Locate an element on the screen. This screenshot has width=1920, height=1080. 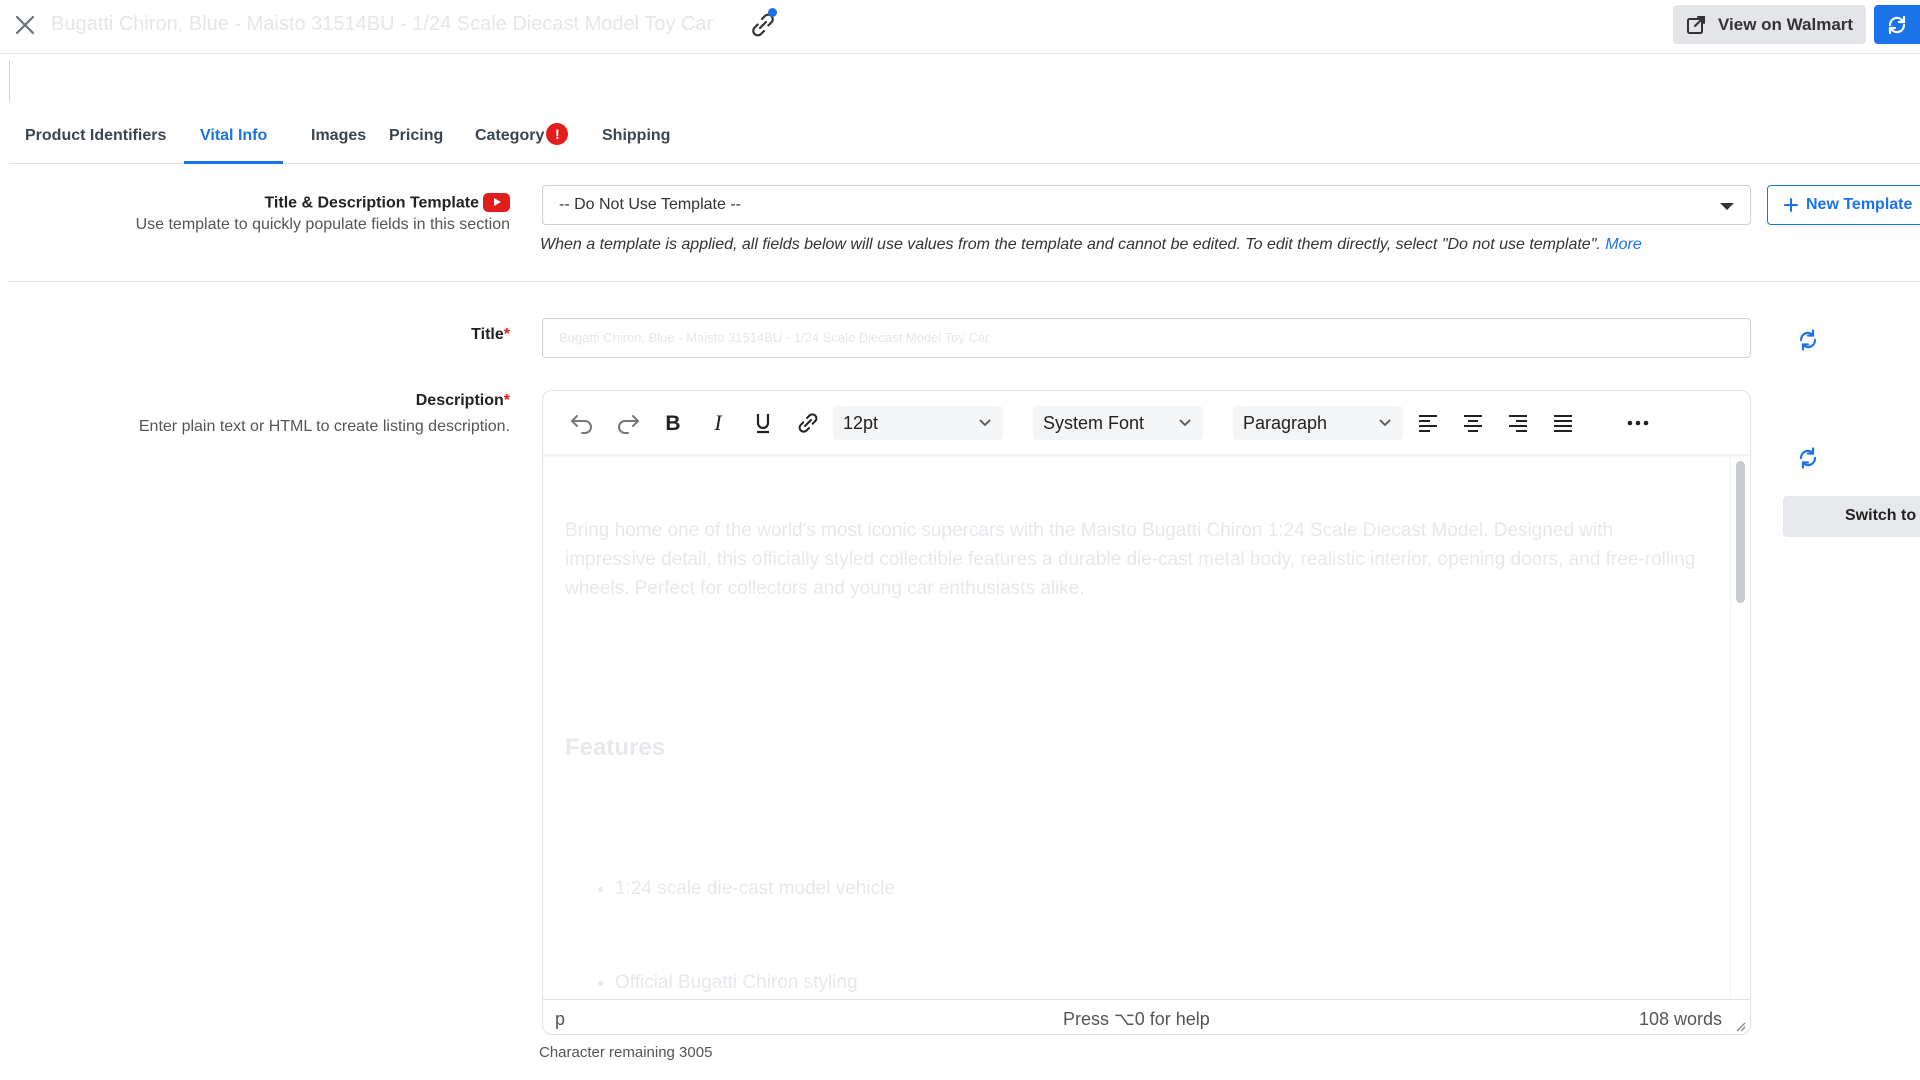
tab-shipping: Shipping is located at coordinates (636, 139).